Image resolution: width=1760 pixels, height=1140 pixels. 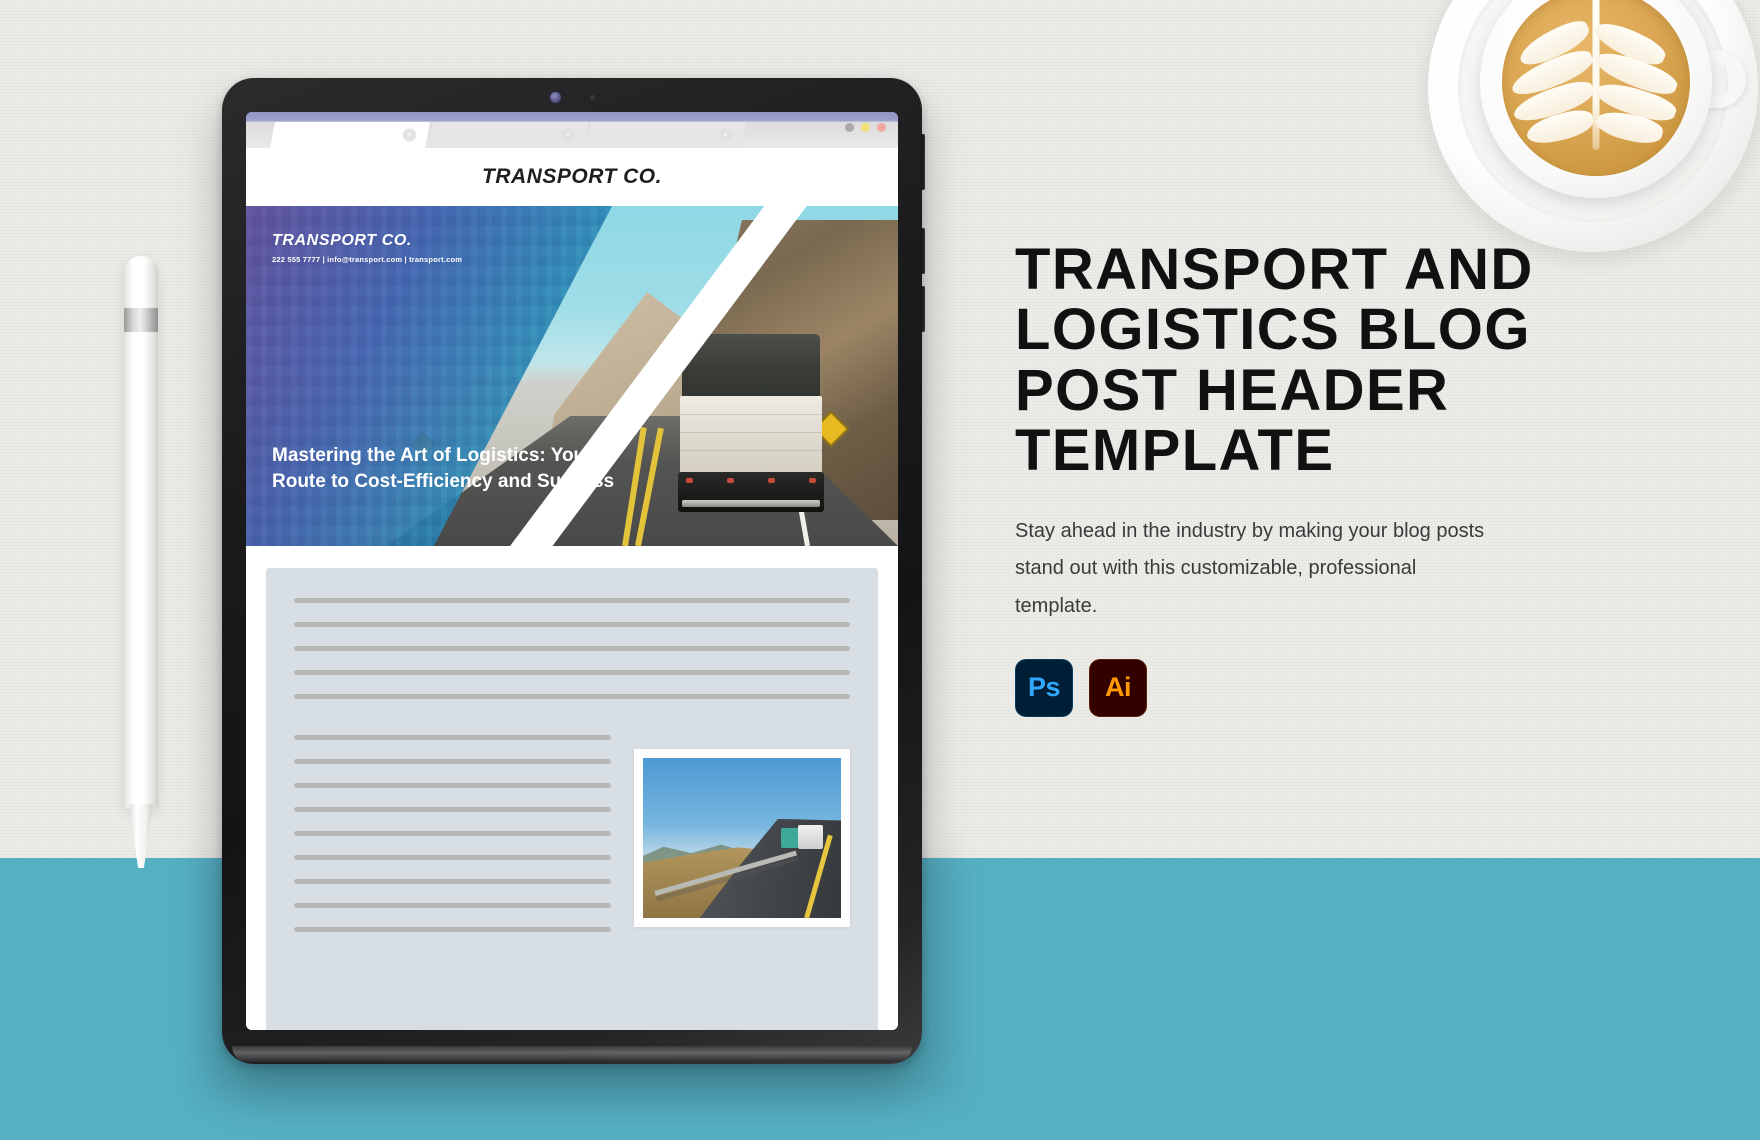 I want to click on minimize-dot-icon, so click(x=849, y=127).